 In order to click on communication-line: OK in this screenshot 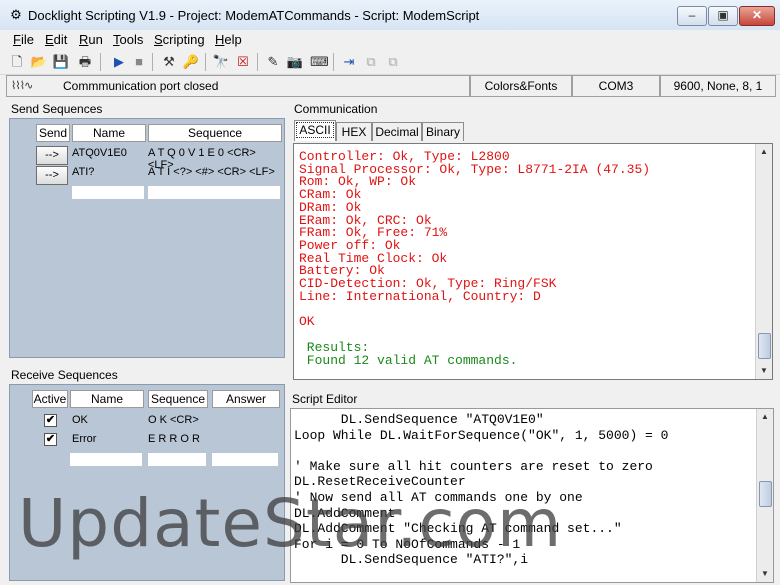, I will do `click(307, 322)`.